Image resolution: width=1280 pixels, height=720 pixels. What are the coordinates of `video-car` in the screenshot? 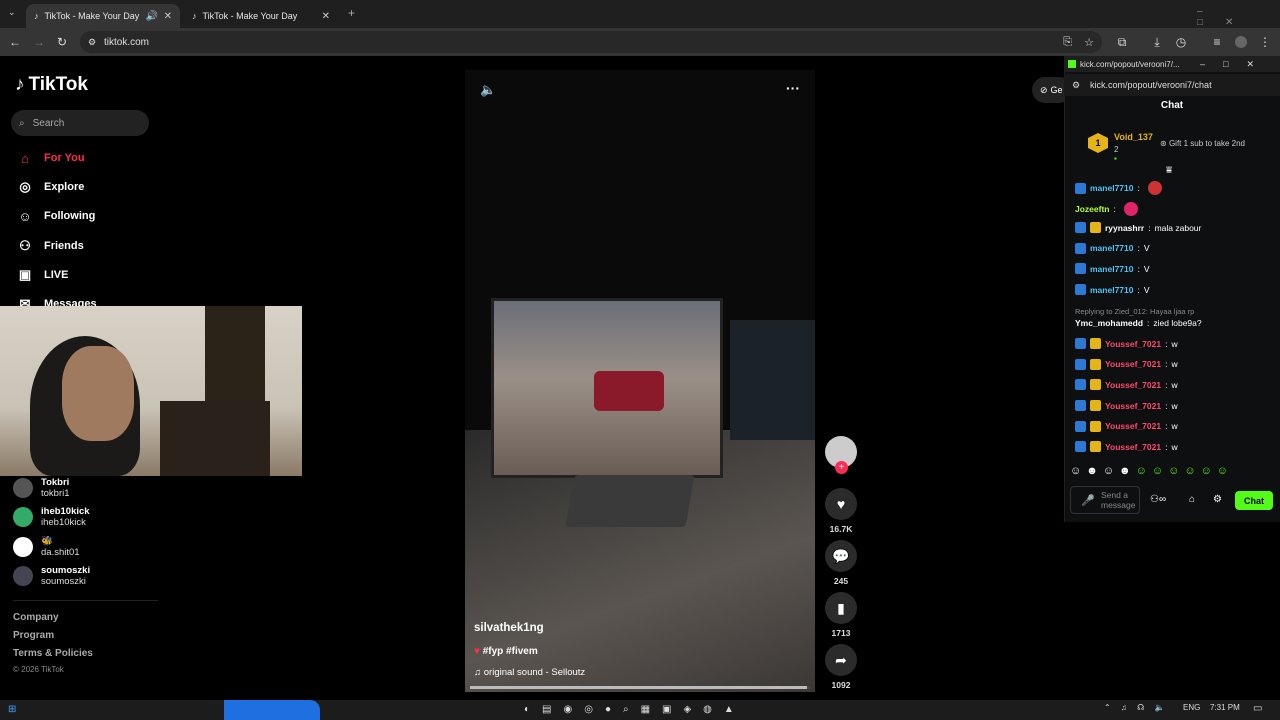 It's located at (629, 391).